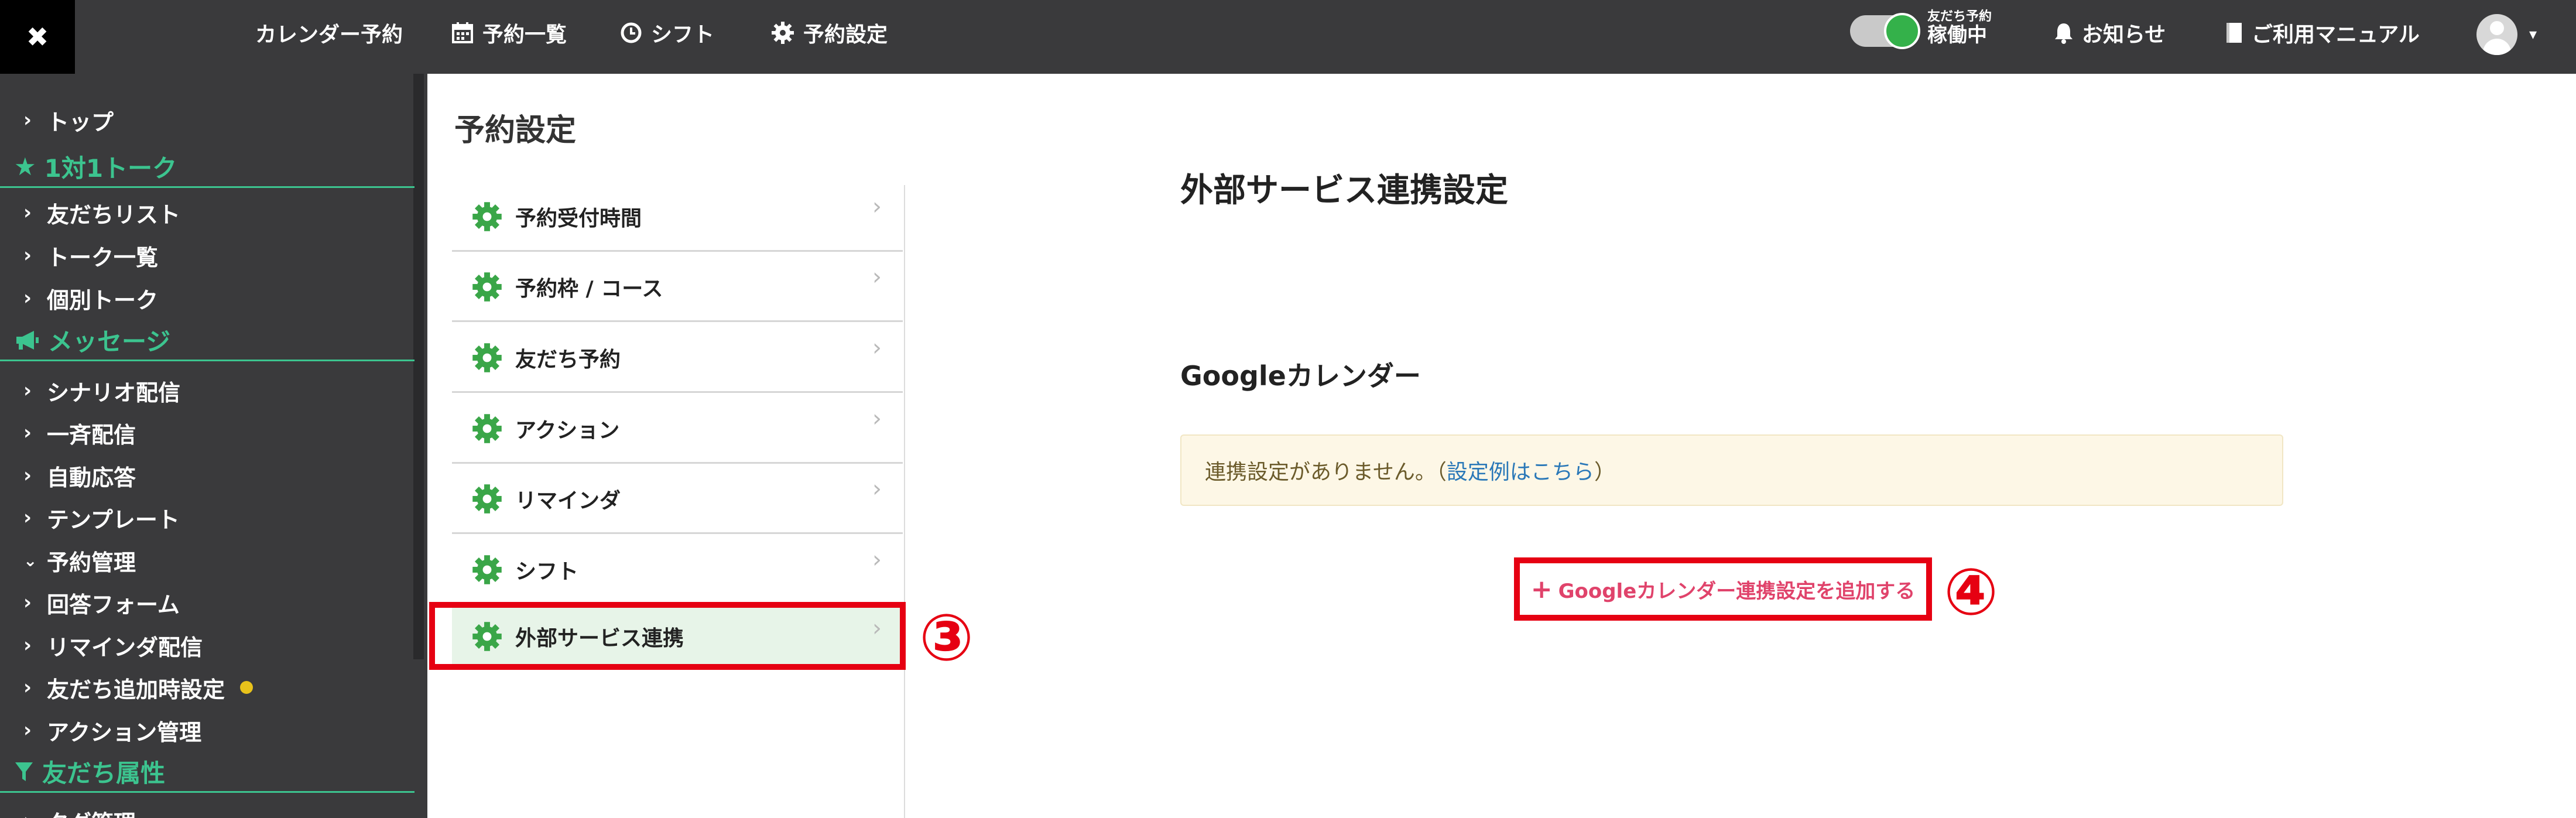  I want to click on toggle-knob, so click(1902, 31).